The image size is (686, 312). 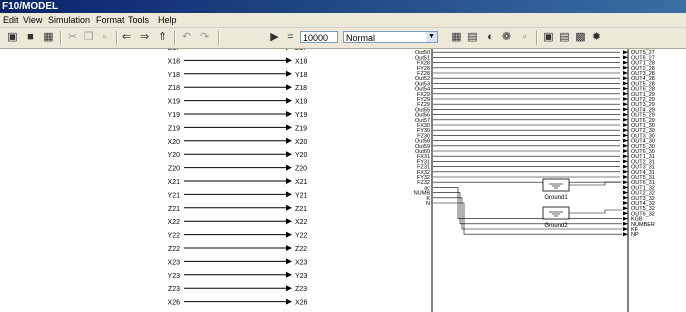 What do you see at coordinates (126, 37) in the screenshot?
I see `back-icon: ⇐` at bounding box center [126, 37].